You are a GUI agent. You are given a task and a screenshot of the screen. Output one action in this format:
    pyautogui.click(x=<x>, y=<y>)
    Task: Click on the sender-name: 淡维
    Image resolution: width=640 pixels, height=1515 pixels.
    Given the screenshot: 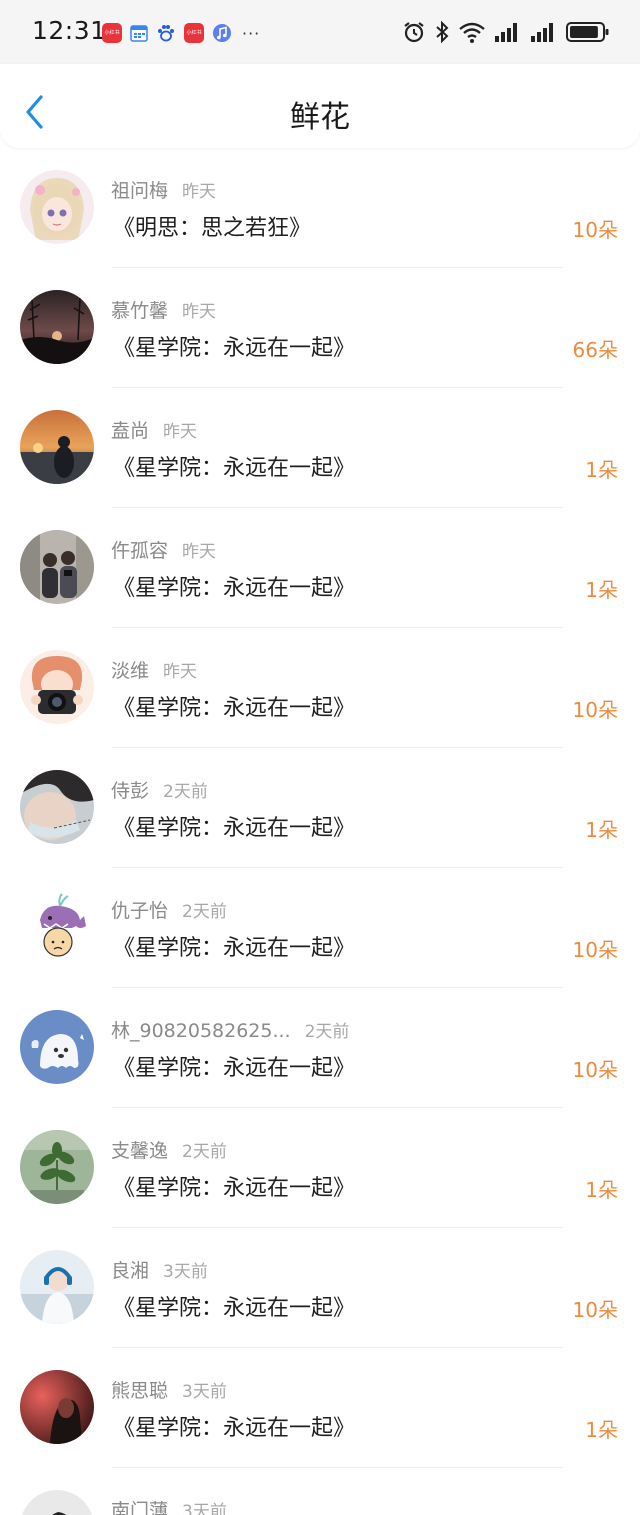 What is the action you would take?
    pyautogui.click(x=130, y=671)
    